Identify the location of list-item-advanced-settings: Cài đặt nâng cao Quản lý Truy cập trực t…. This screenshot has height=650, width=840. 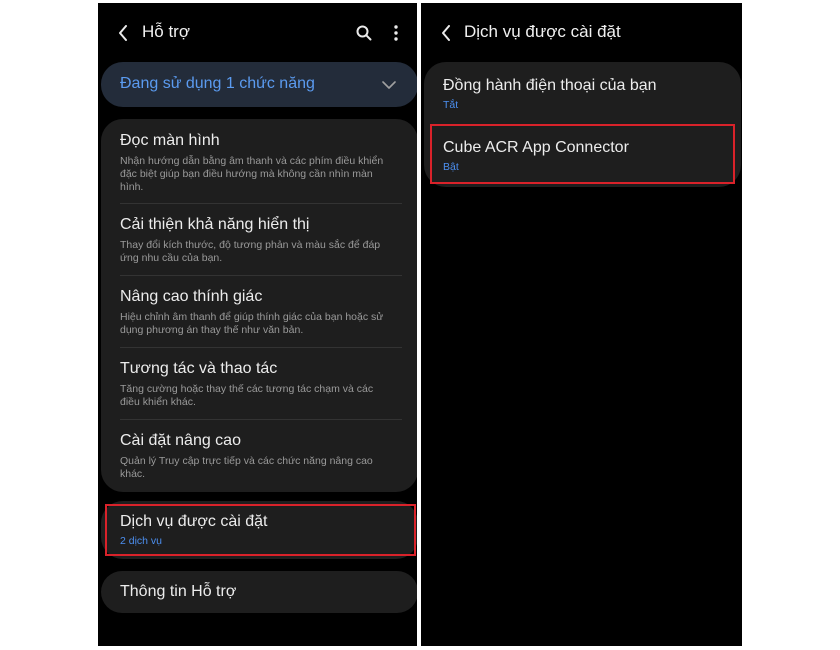
(259, 456).